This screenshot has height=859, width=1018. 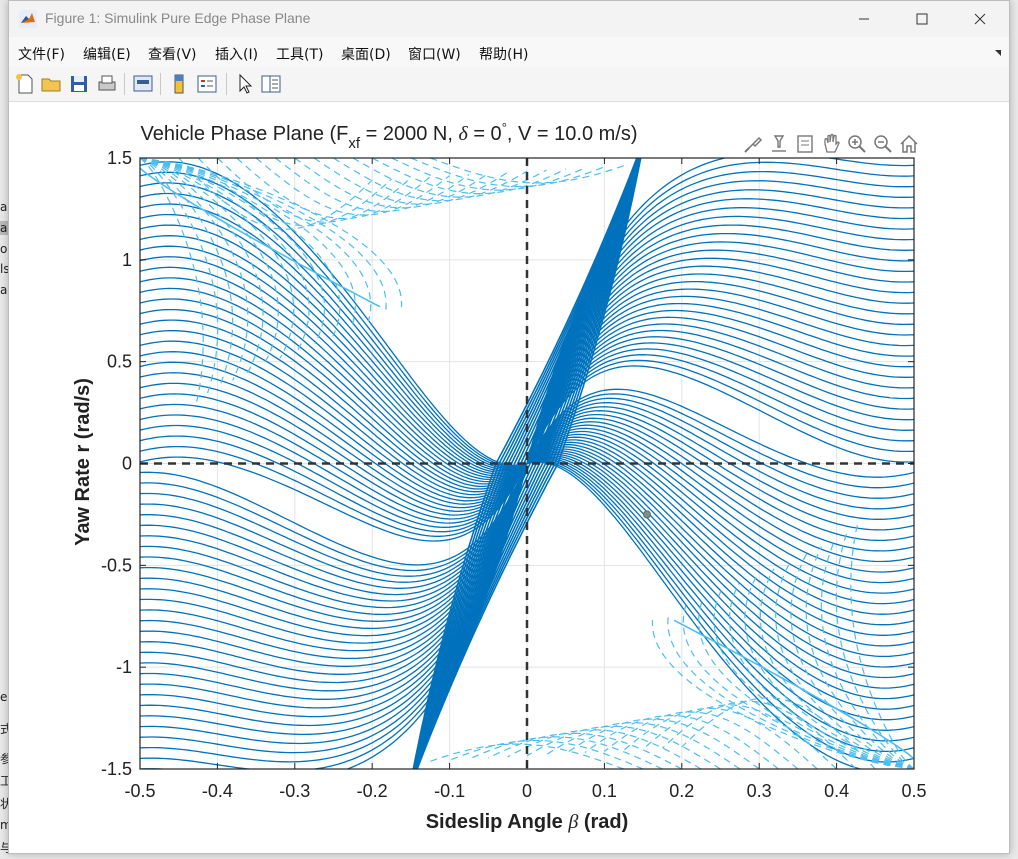 I want to click on x-tick-label: -0.1, so click(x=449, y=791).